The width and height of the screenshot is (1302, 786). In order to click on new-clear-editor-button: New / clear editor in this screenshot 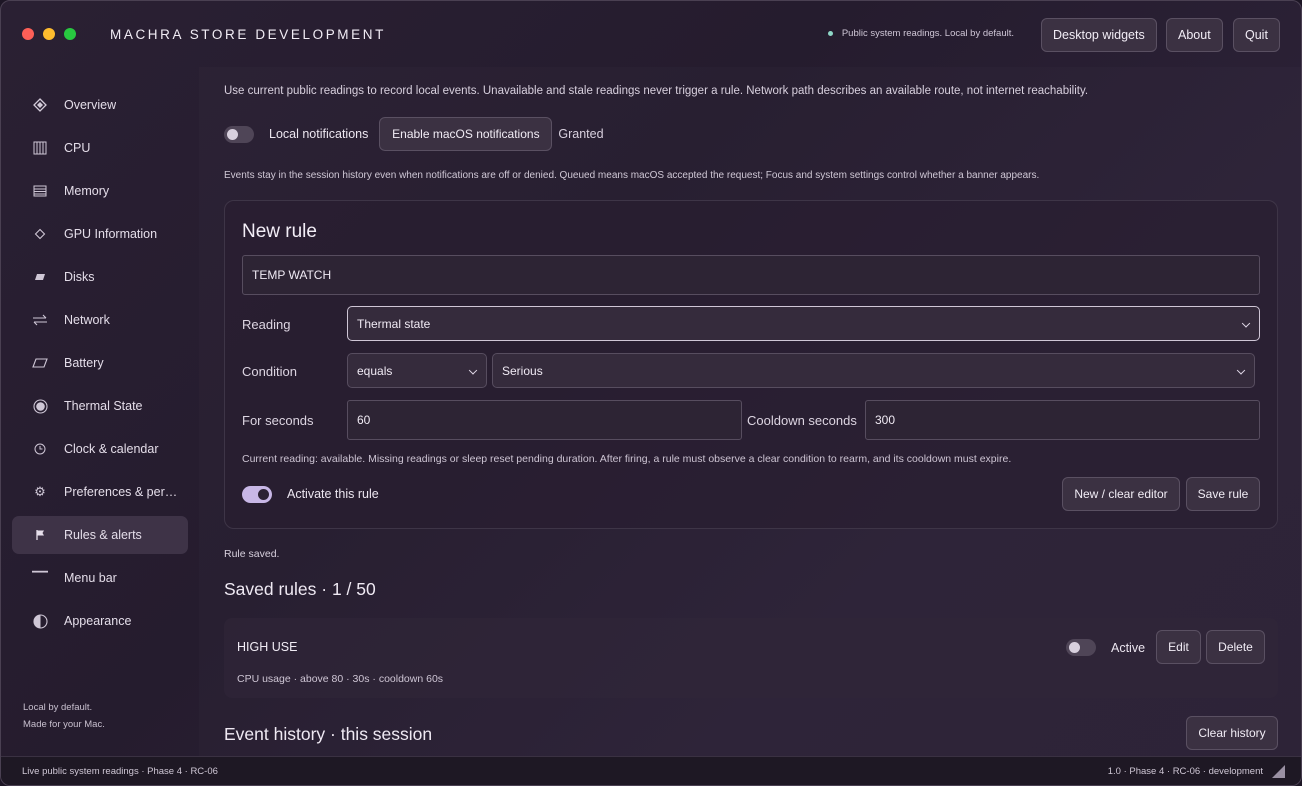, I will do `click(1121, 494)`.